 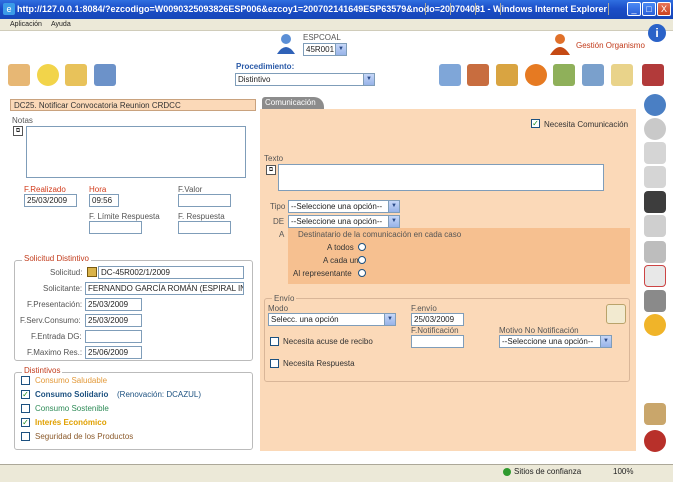 What do you see at coordinates (55, 304) in the screenshot?
I see `f-presentacion-label: F.Presentación:` at bounding box center [55, 304].